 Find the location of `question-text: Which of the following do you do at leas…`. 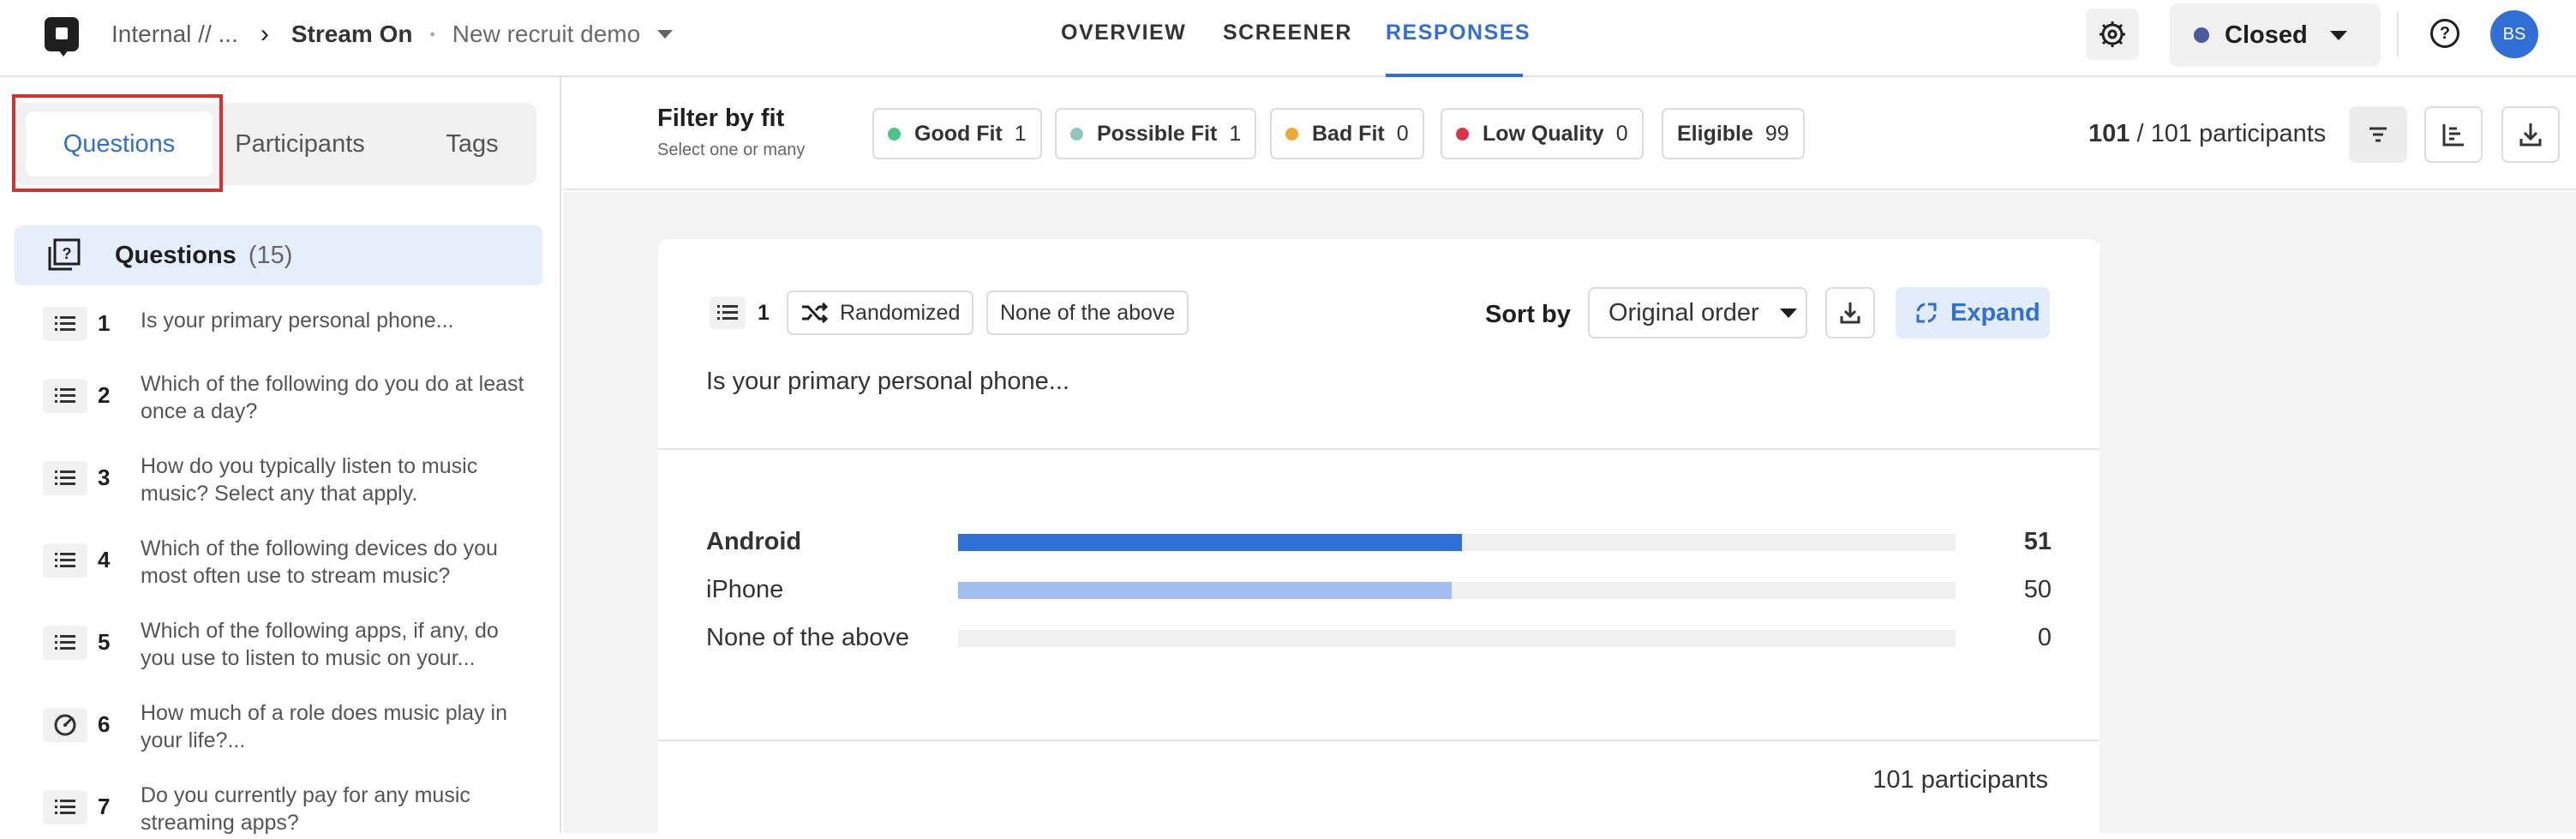

question-text: Which of the following do you do at leas… is located at coordinates (332, 398).